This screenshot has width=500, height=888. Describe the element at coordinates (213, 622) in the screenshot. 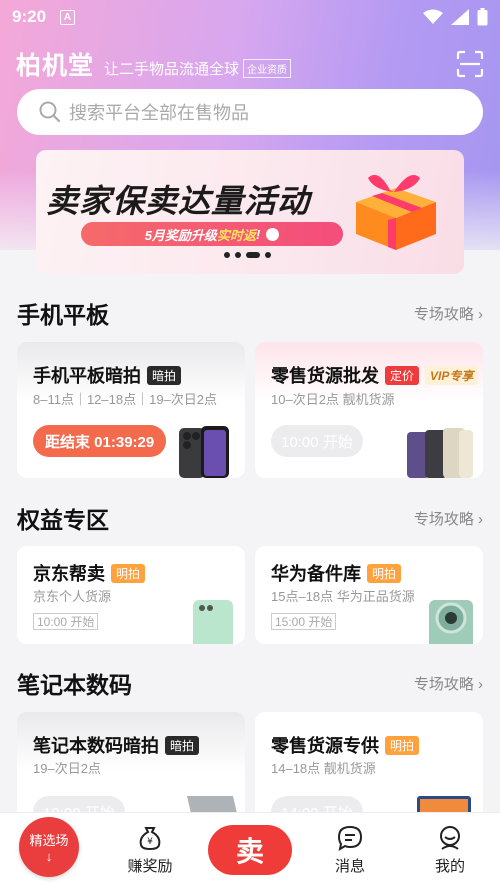

I see `green-phone-image` at that location.